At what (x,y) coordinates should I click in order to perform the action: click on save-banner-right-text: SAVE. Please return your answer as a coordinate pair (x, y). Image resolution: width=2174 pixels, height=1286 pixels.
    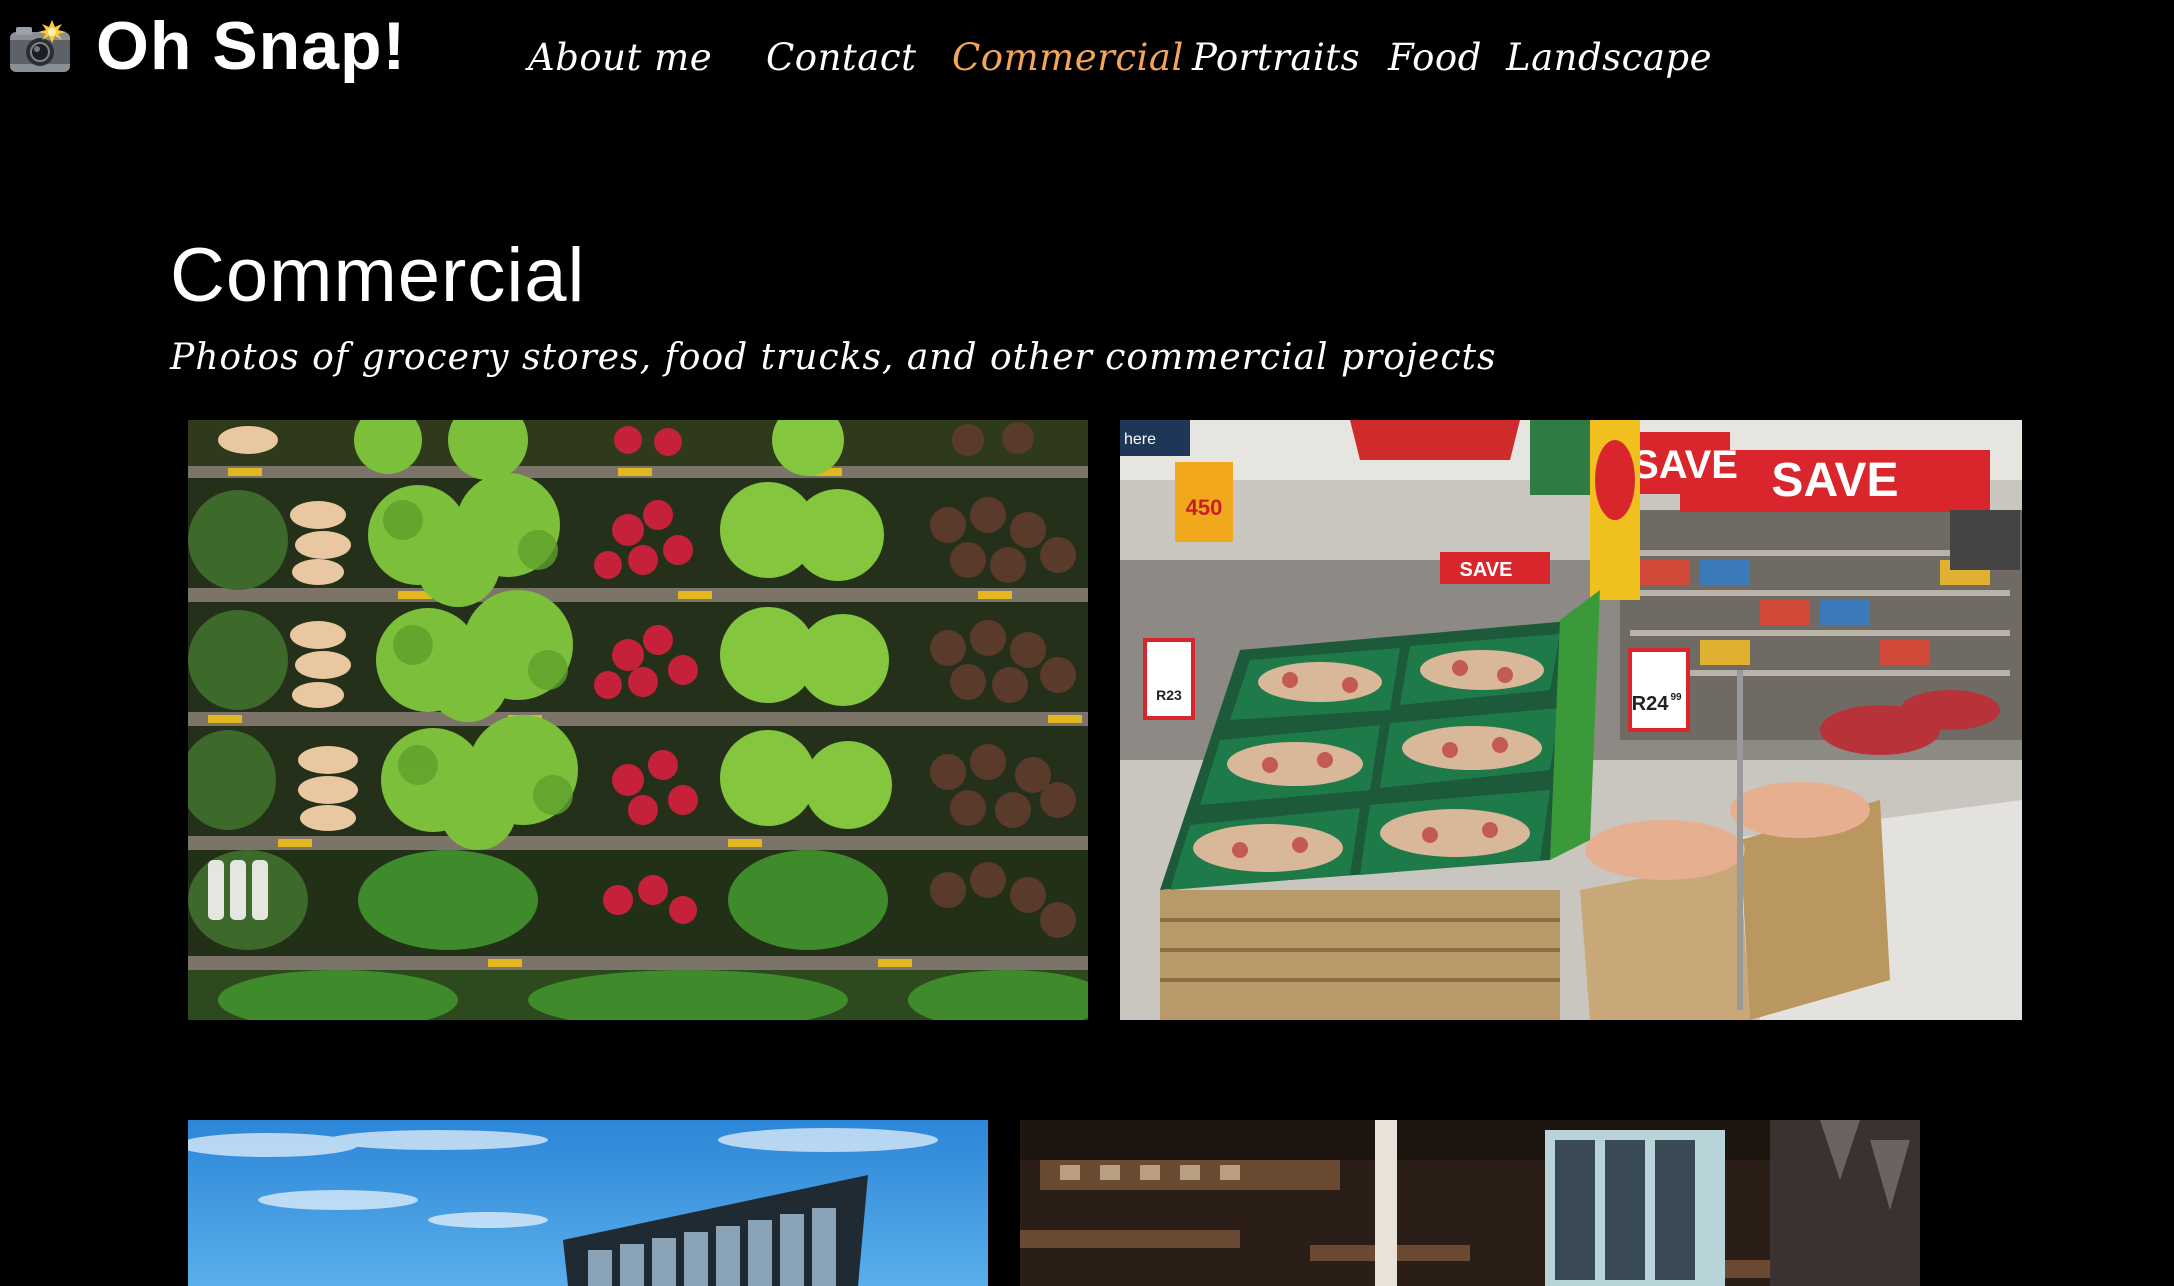
    Looking at the image, I should click on (1685, 465).